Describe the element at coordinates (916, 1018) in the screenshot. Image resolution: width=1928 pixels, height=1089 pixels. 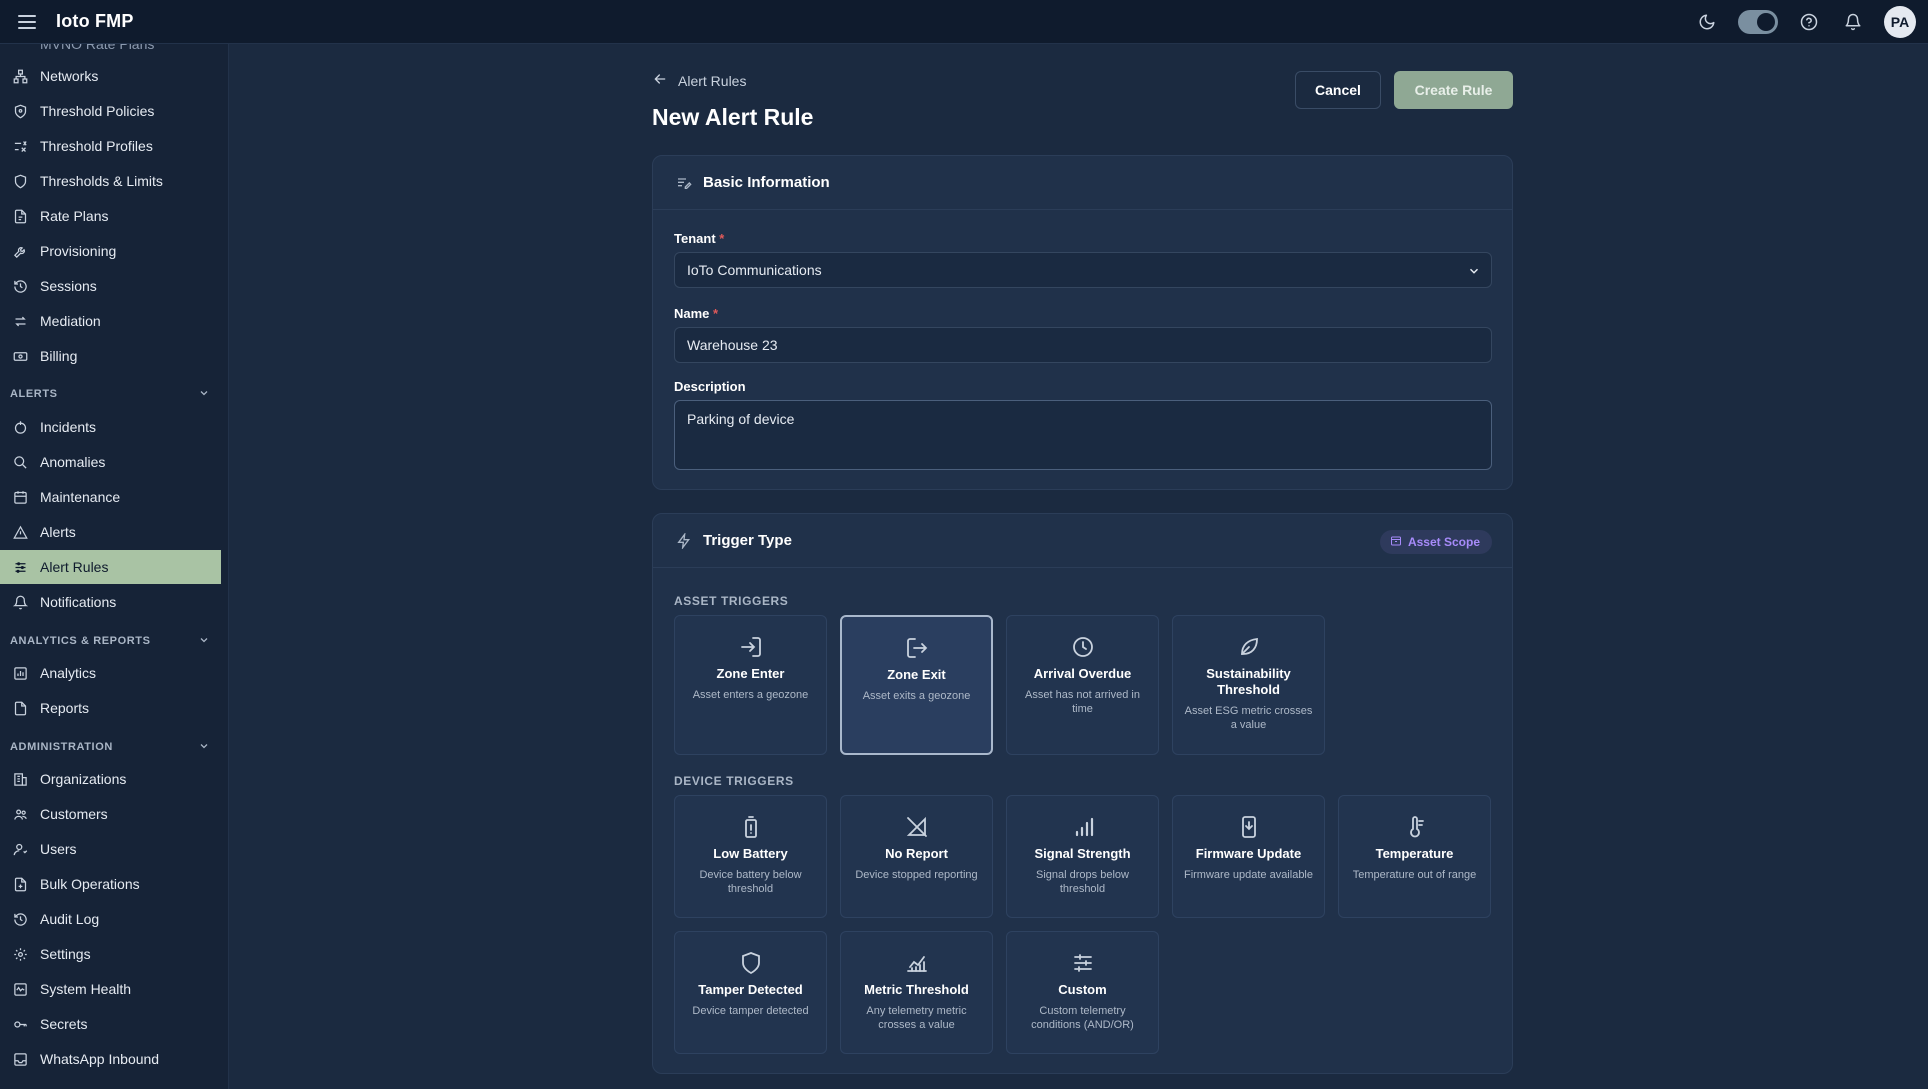
I see `tile-description: Any telemetry metric crosses a value` at that location.